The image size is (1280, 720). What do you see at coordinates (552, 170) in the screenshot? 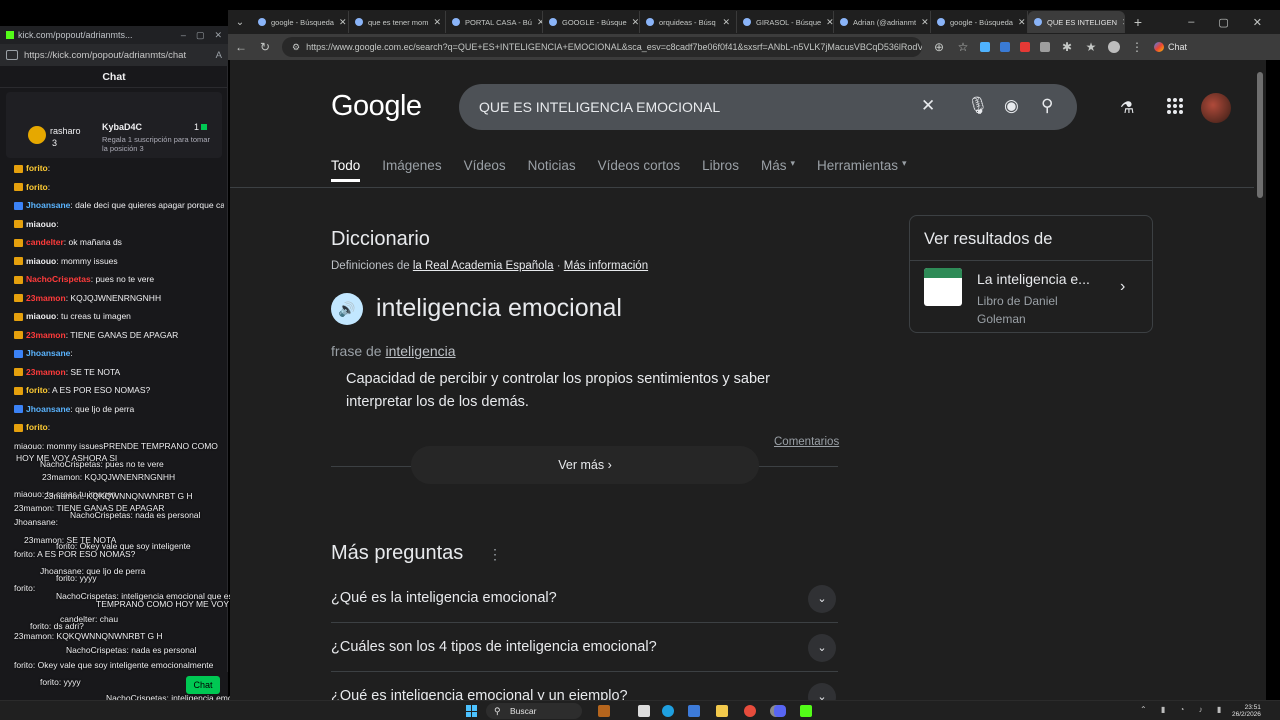
I see `nav-tab: Noticias` at bounding box center [552, 170].